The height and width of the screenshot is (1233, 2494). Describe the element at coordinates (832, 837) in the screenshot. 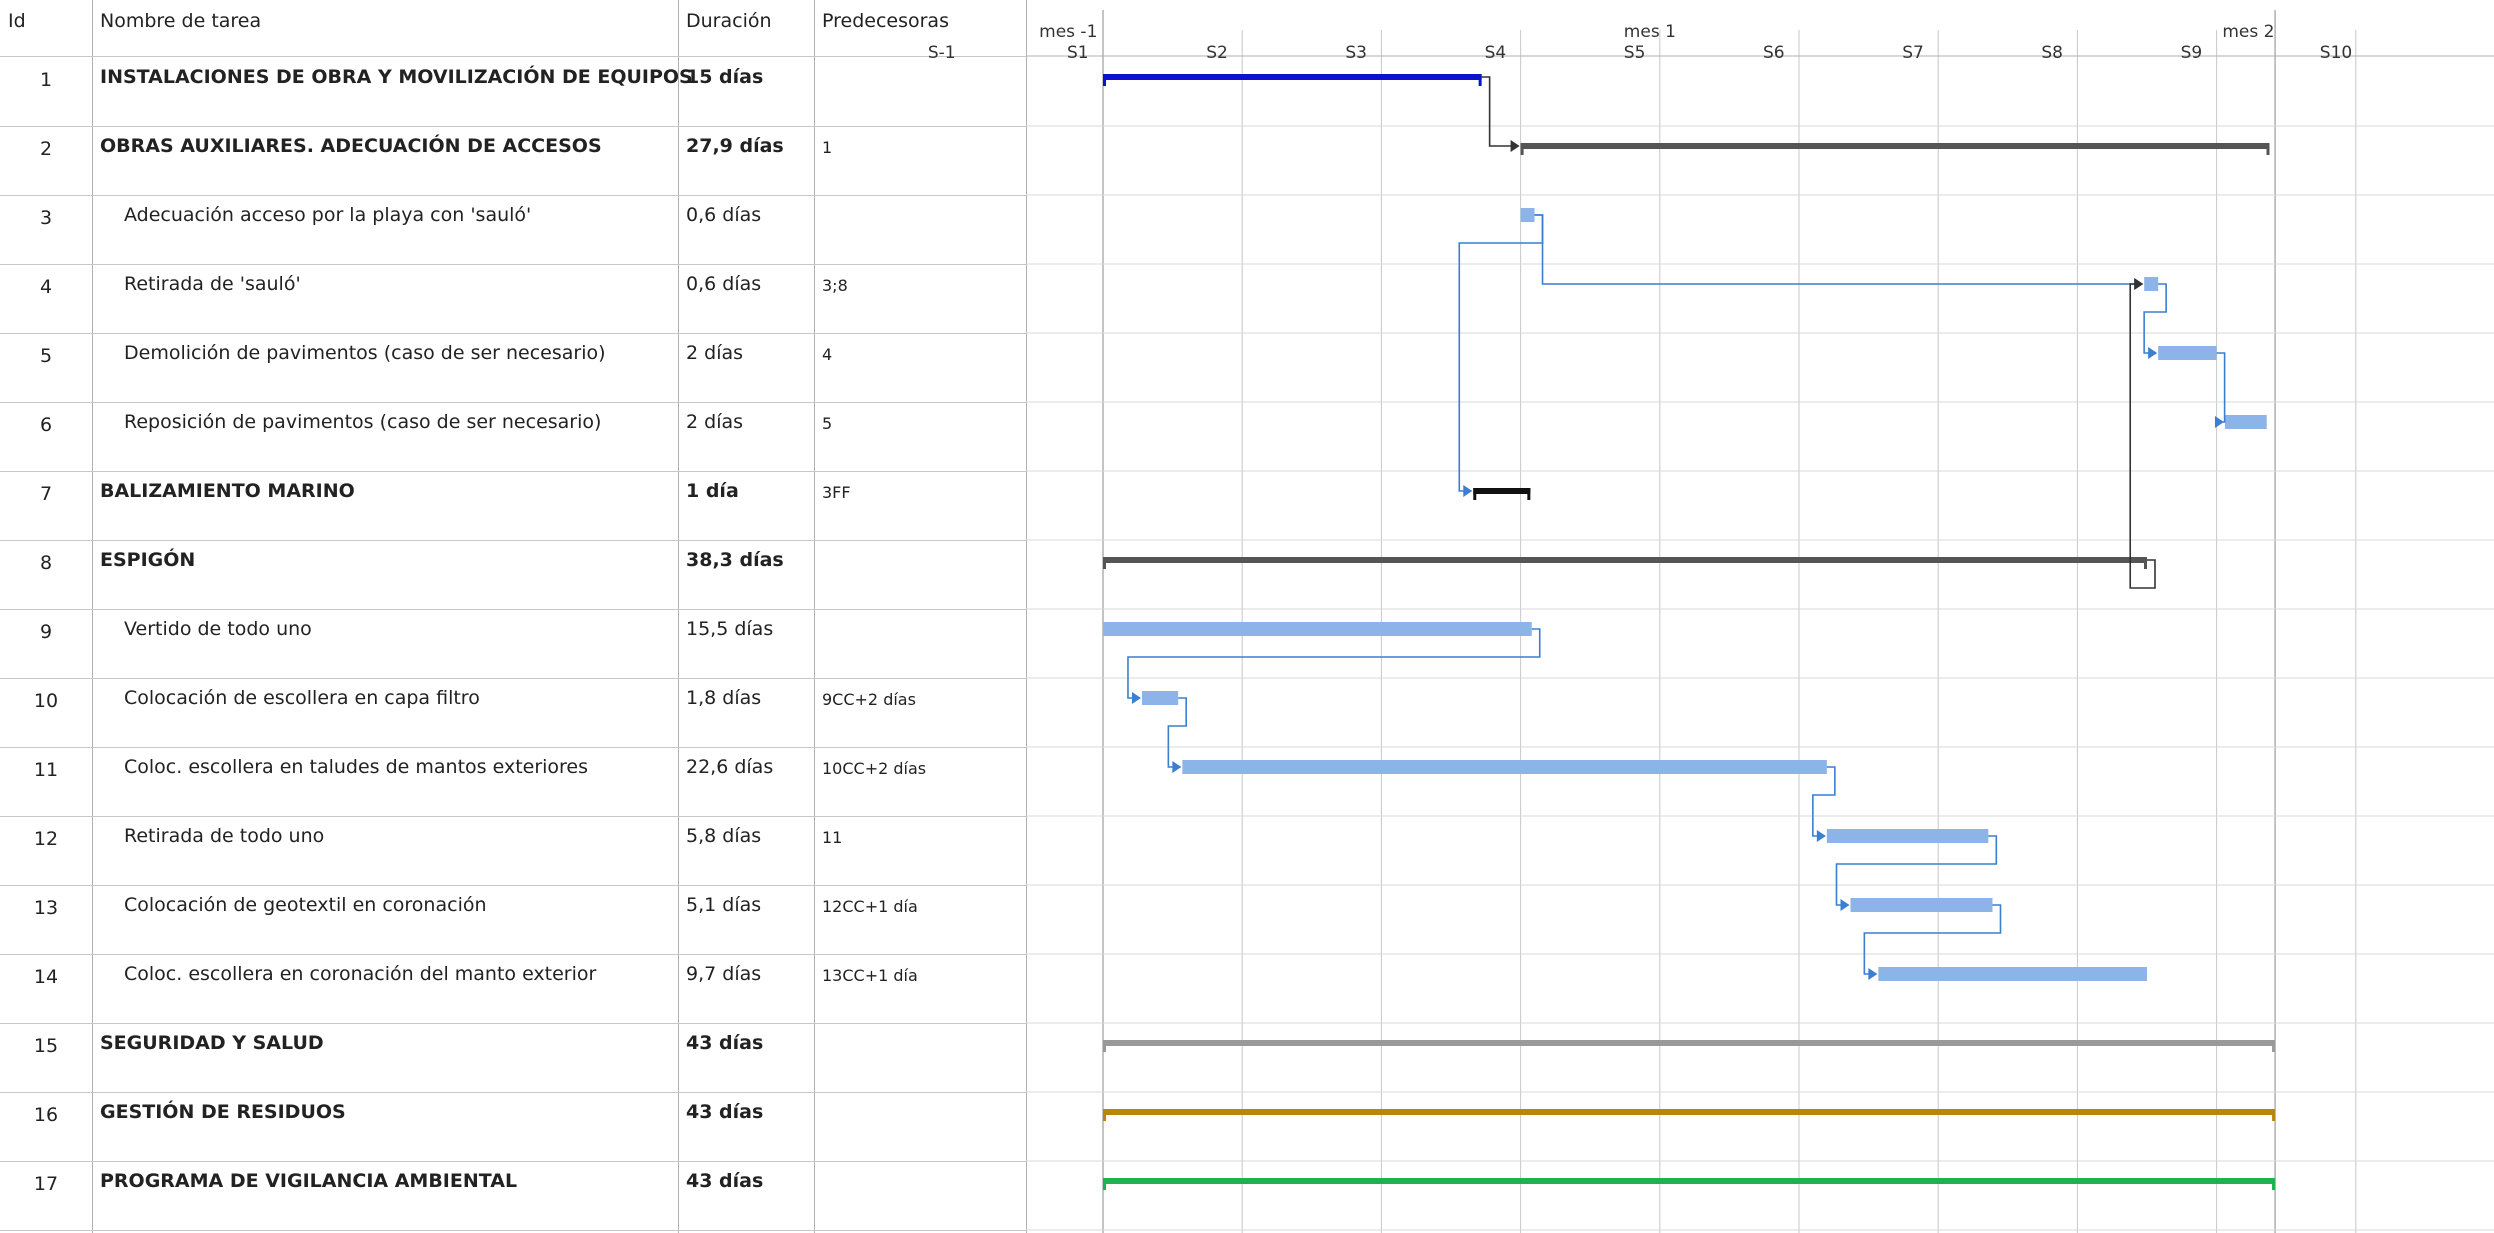

I see `task-predecessors: 11` at that location.